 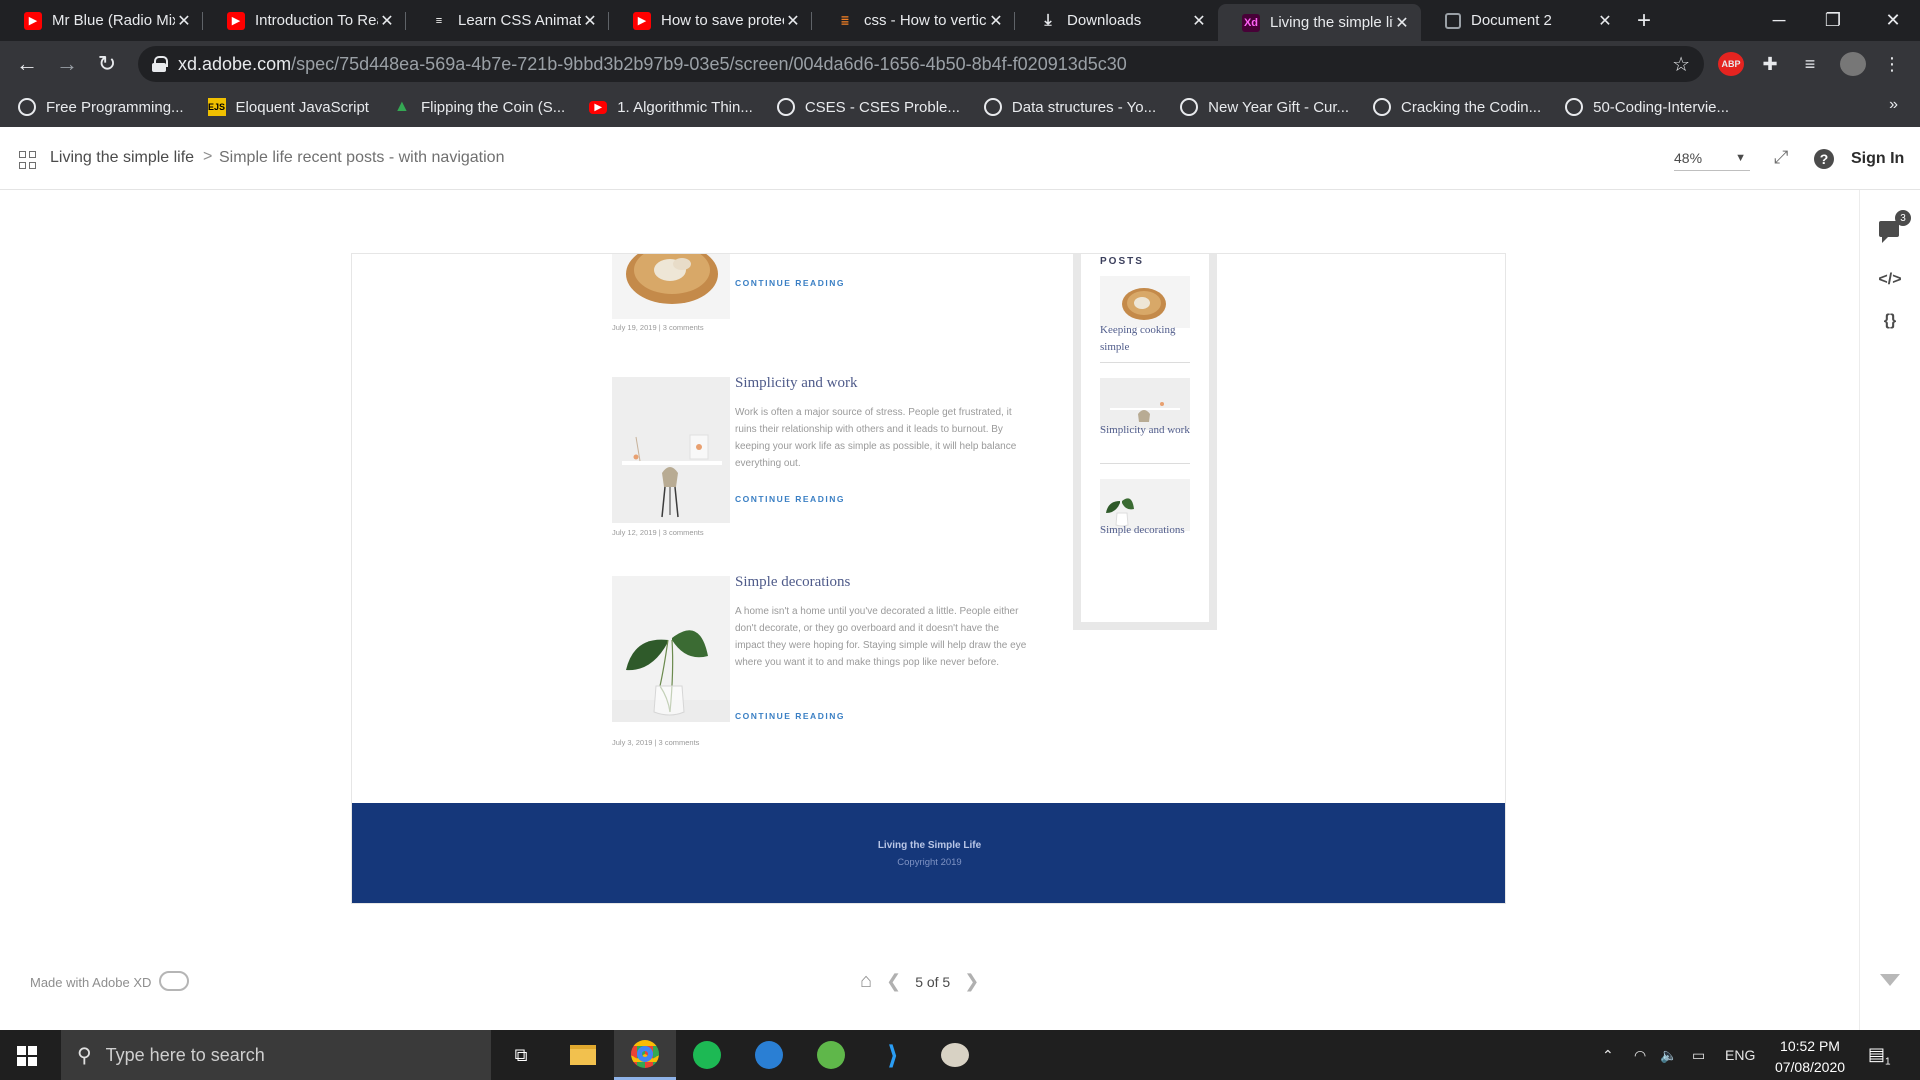 What do you see at coordinates (217, 107) in the screenshot?
I see `ejs-badge: EJS` at bounding box center [217, 107].